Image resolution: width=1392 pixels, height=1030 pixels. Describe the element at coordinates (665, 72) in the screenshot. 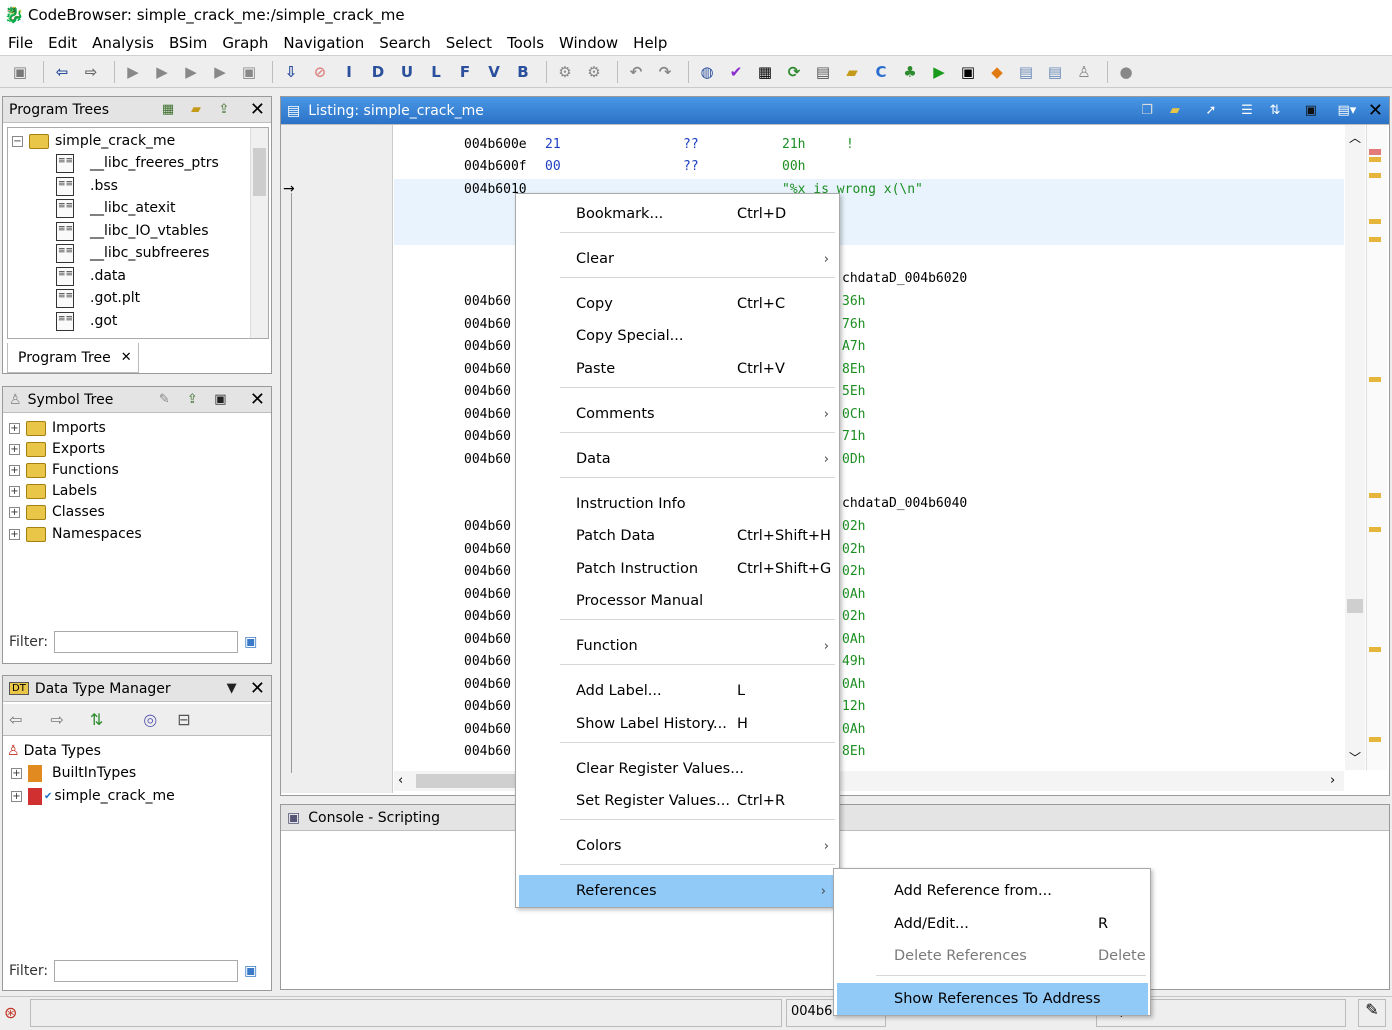

I see `redo-icon: ↷` at that location.